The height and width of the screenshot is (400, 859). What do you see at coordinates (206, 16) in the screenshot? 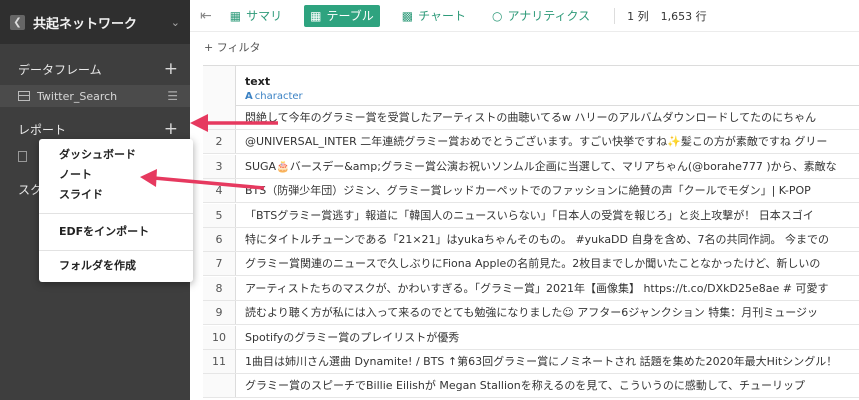
I see `collapse-sidebar-icon: ⇤` at bounding box center [206, 16].